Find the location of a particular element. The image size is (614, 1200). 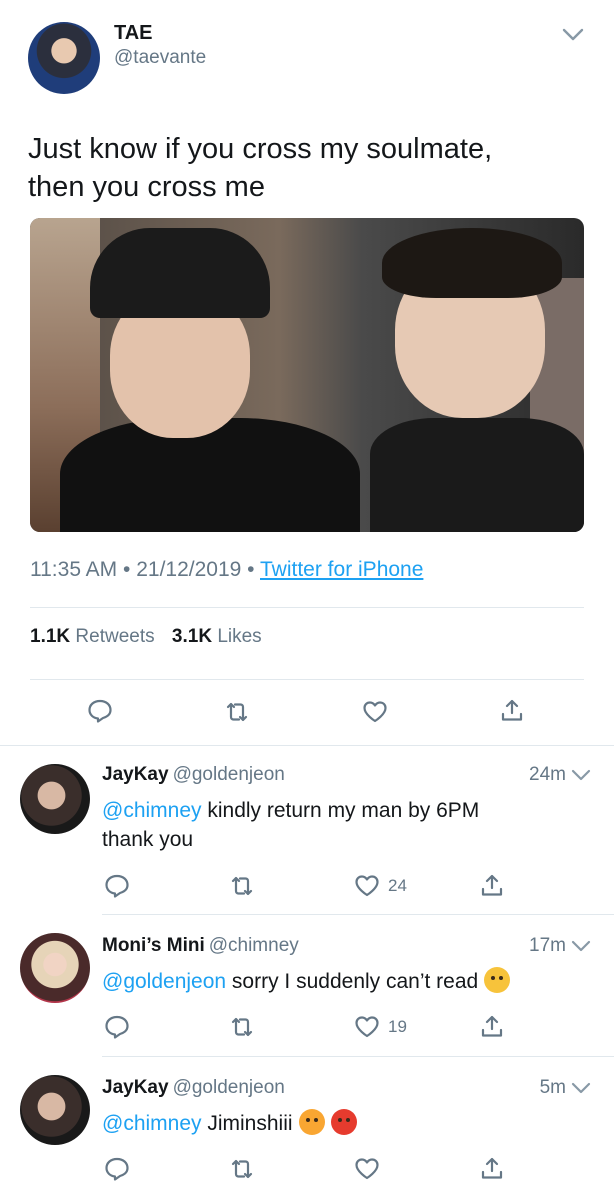

likes-count: 3.1K is located at coordinates (192, 636).